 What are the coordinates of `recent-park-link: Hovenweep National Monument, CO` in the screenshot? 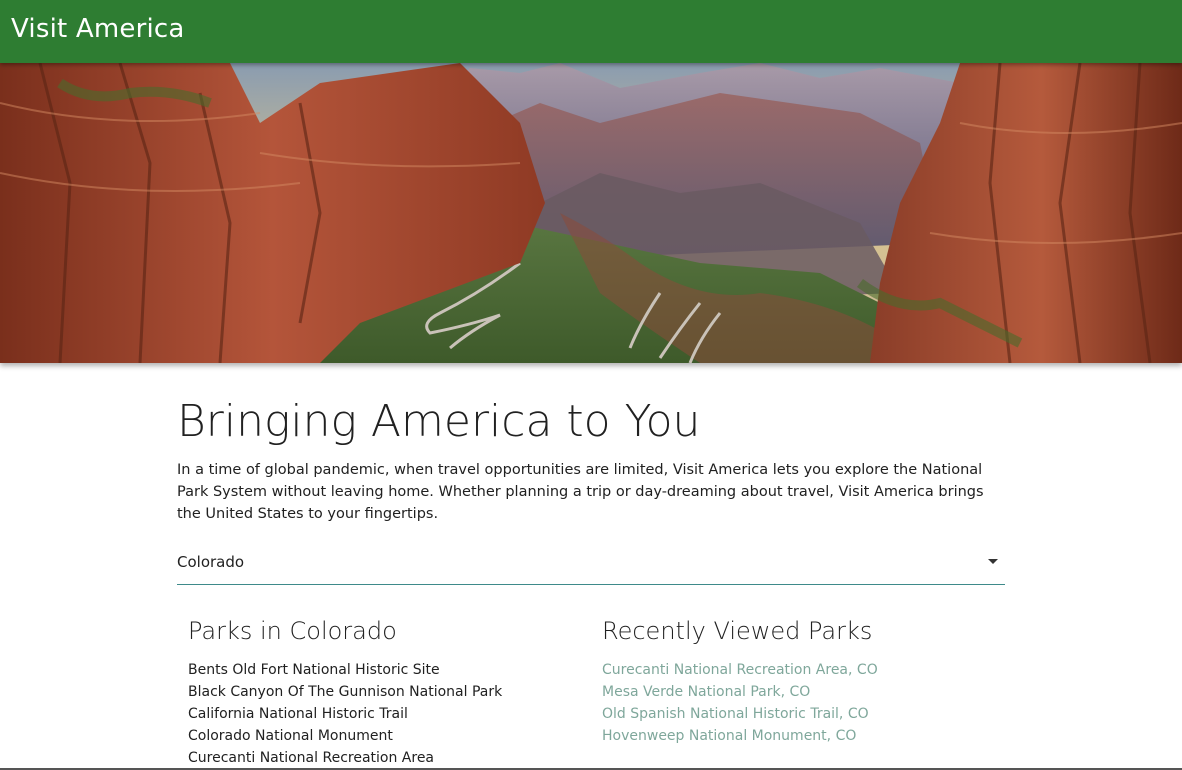 It's located at (803, 736).